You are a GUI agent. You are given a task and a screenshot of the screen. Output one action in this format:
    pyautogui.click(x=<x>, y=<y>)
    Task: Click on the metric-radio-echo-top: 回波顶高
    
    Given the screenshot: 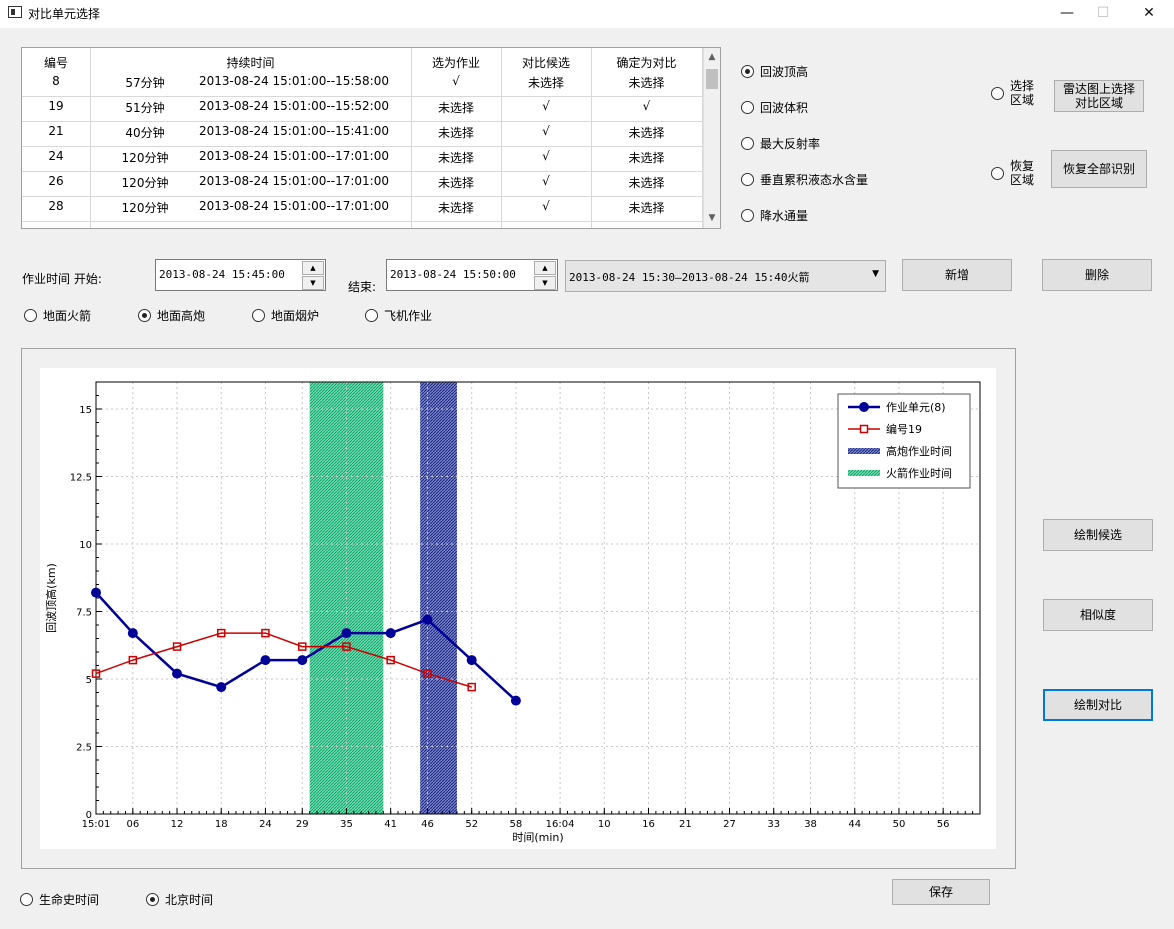 What is the action you would take?
    pyautogui.click(x=774, y=71)
    